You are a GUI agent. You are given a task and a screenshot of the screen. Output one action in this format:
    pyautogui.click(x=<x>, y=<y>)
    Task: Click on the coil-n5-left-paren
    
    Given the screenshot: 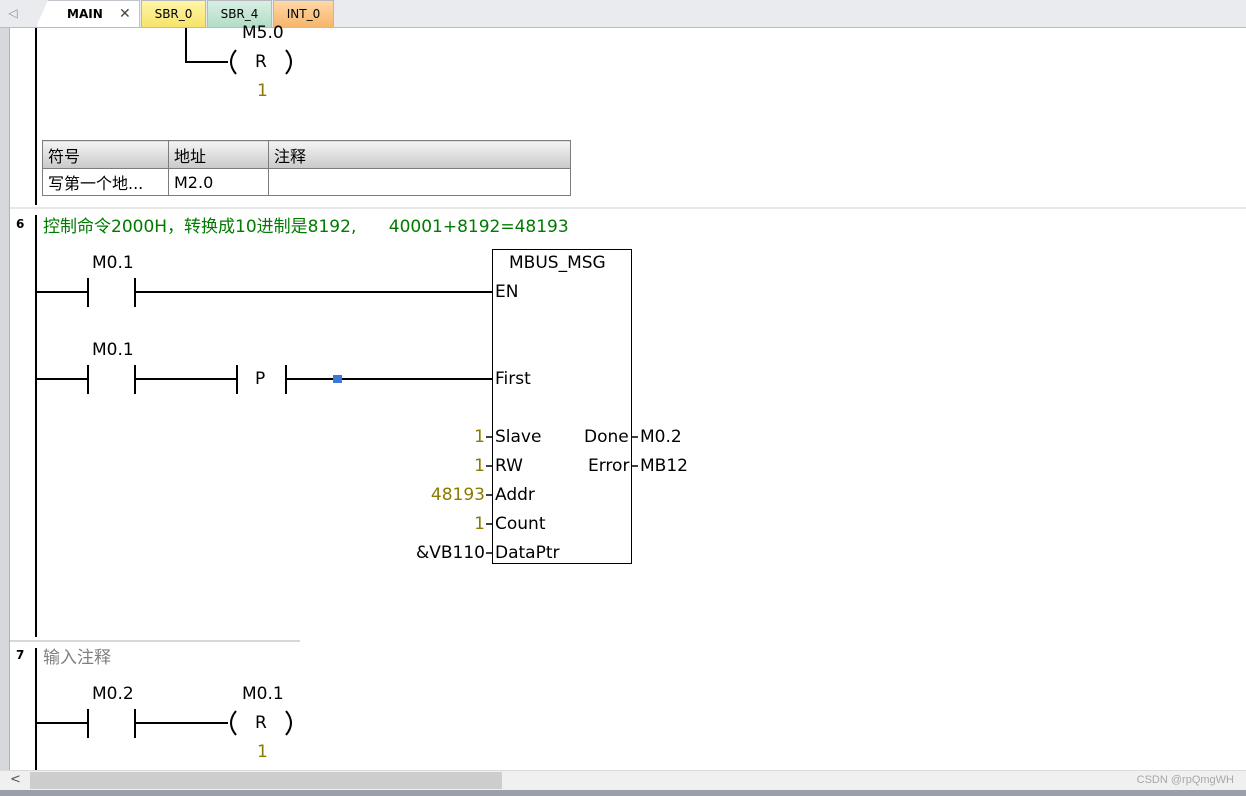 What is the action you would take?
    pyautogui.click(x=233, y=62)
    